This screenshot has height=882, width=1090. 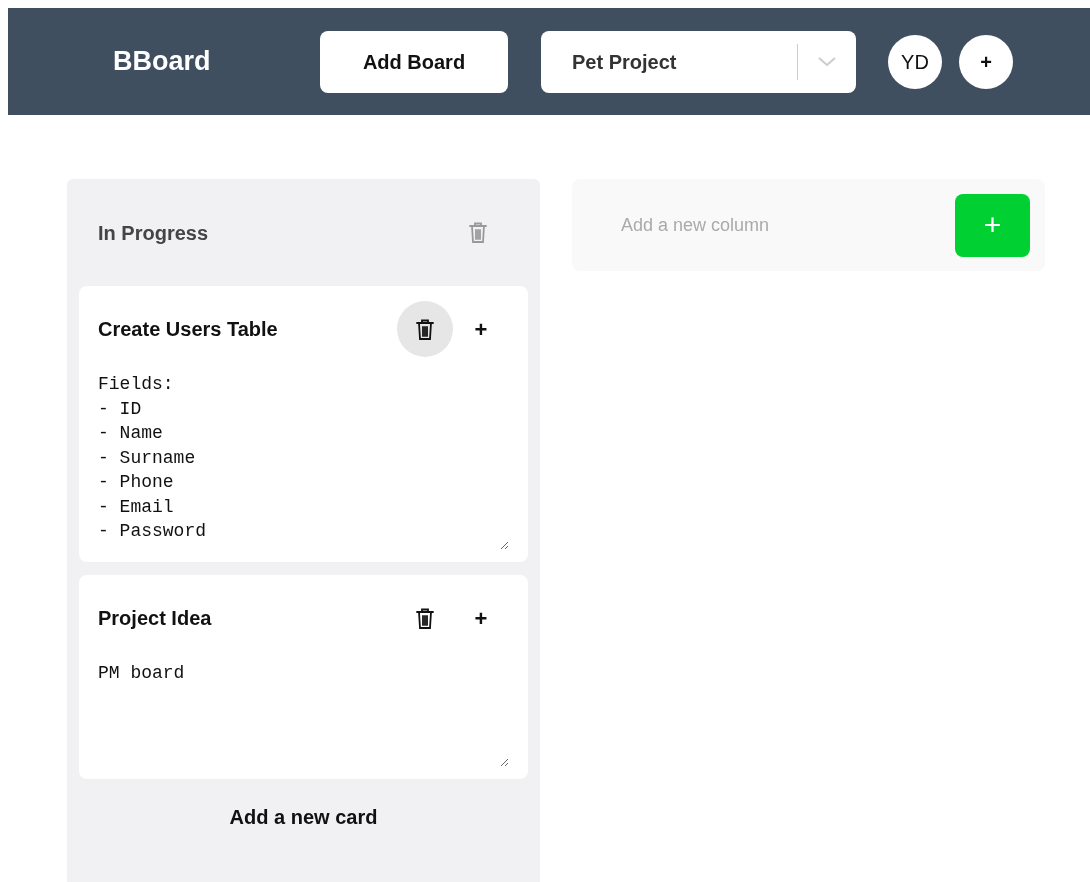 What do you see at coordinates (698, 61) in the screenshot?
I see `board-select: Pet Project` at bounding box center [698, 61].